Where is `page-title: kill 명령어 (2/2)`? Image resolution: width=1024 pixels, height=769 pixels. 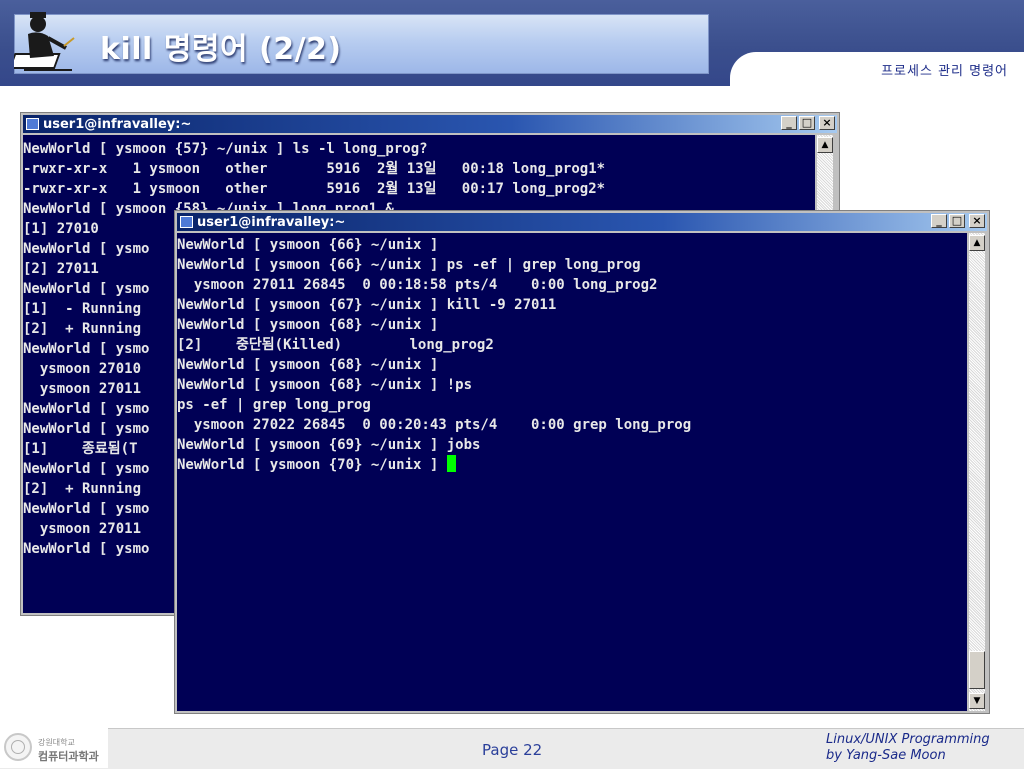
page-title: kill 명령어 (2/2) is located at coordinates (221, 49).